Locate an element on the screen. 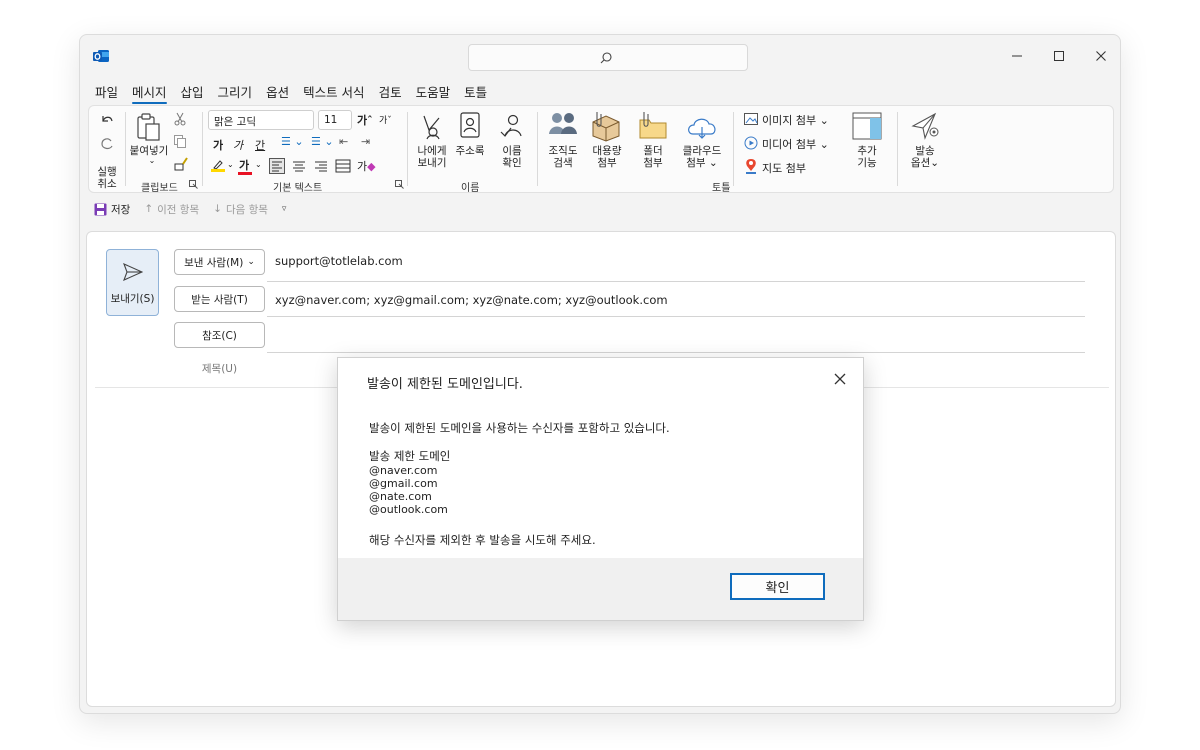  image-icon is located at coordinates (751, 119).